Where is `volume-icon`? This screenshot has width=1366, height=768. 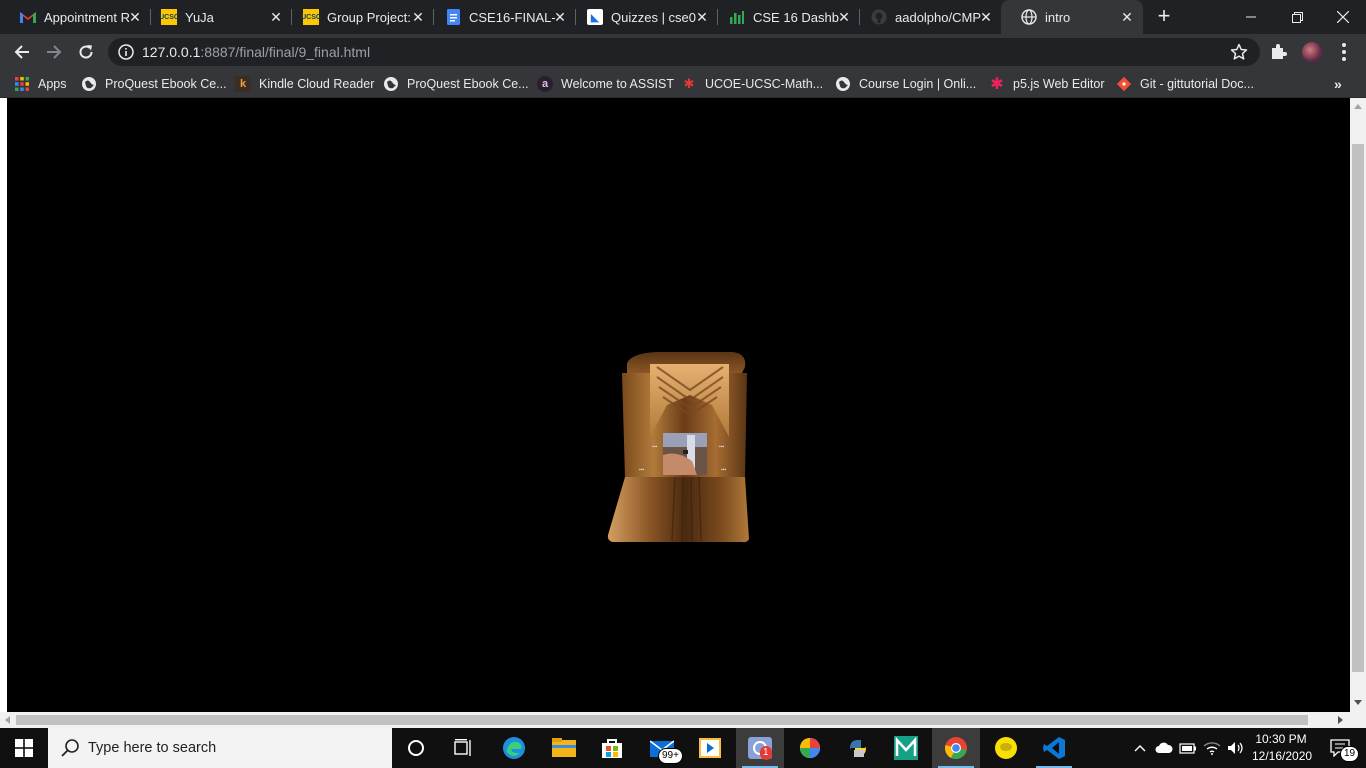 volume-icon is located at coordinates (1236, 748).